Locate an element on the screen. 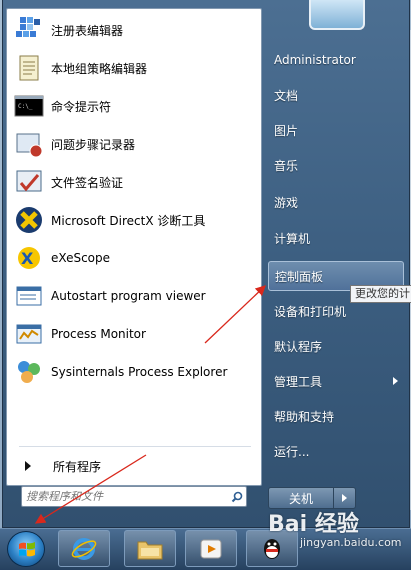 This screenshot has height=570, width=411. program-label: 文件签名验证 is located at coordinates (87, 182).